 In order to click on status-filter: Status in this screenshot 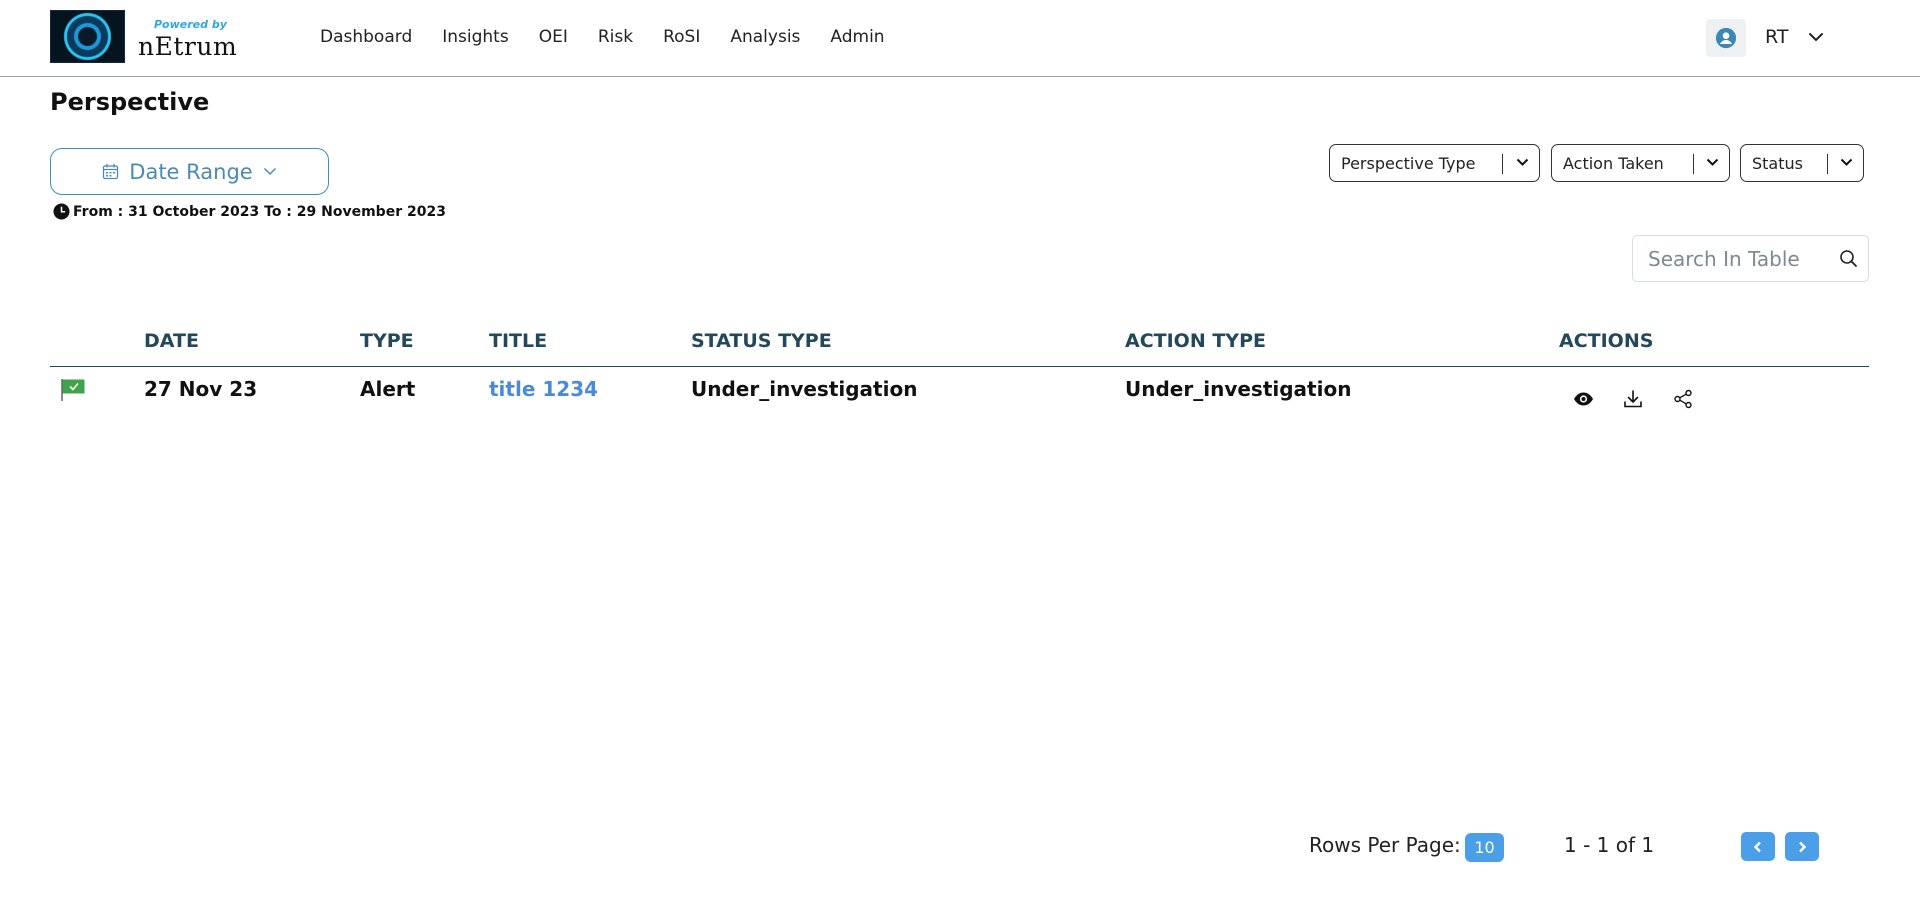, I will do `click(1802, 163)`.